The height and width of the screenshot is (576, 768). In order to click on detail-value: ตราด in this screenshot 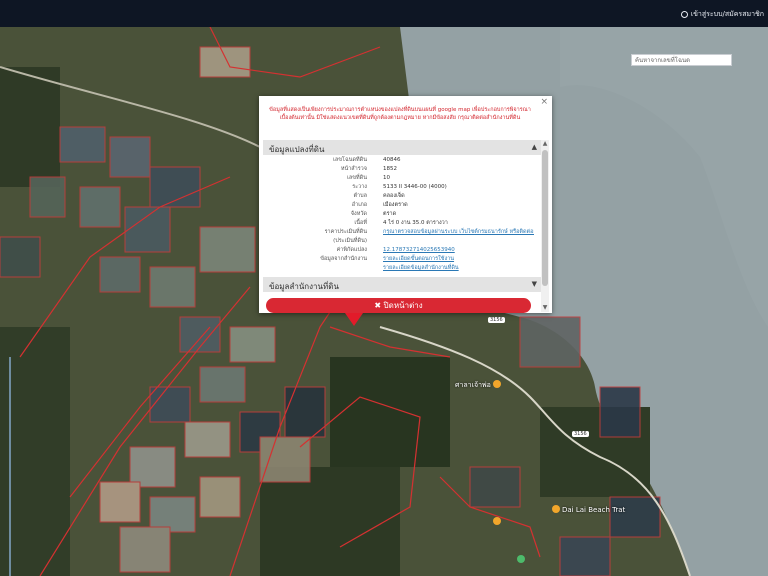, I will do `click(390, 214)`.